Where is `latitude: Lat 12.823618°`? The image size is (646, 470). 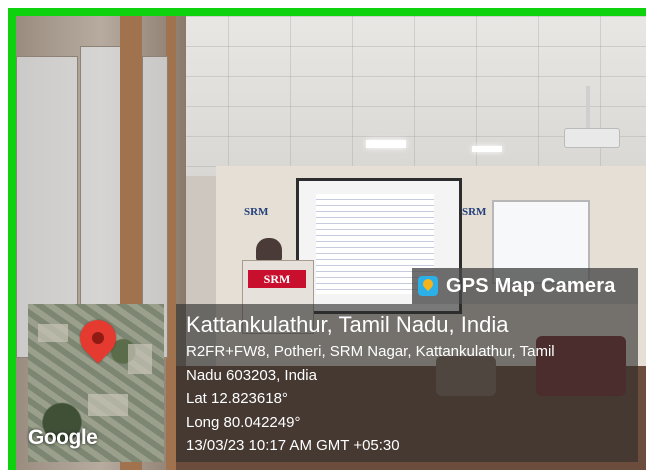
latitude: Lat 12.823618° is located at coordinates (237, 398).